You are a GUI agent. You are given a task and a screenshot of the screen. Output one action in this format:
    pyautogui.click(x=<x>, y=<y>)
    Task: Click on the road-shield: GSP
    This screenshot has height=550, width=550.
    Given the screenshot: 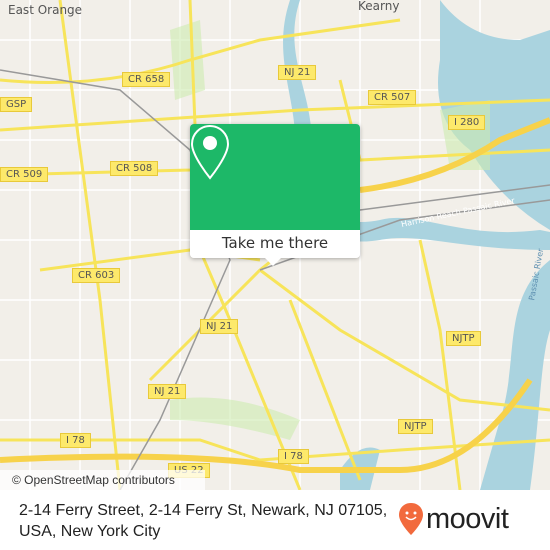 What is the action you would take?
    pyautogui.click(x=16, y=104)
    